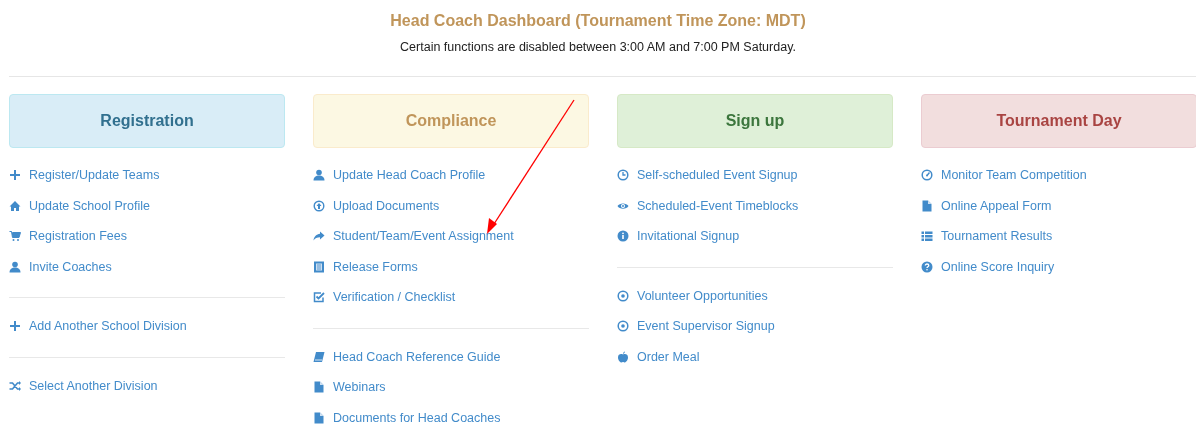  What do you see at coordinates (98, 326) in the screenshot?
I see `menu-link: Add Another School Division` at bounding box center [98, 326].